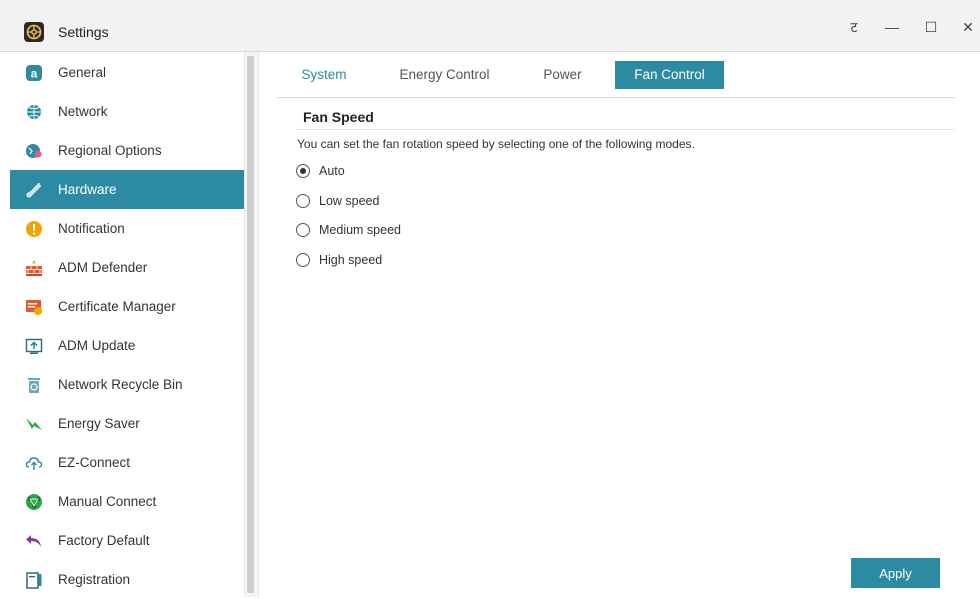  What do you see at coordinates (968, 27) in the screenshot?
I see `close-icon: ✕` at bounding box center [968, 27].